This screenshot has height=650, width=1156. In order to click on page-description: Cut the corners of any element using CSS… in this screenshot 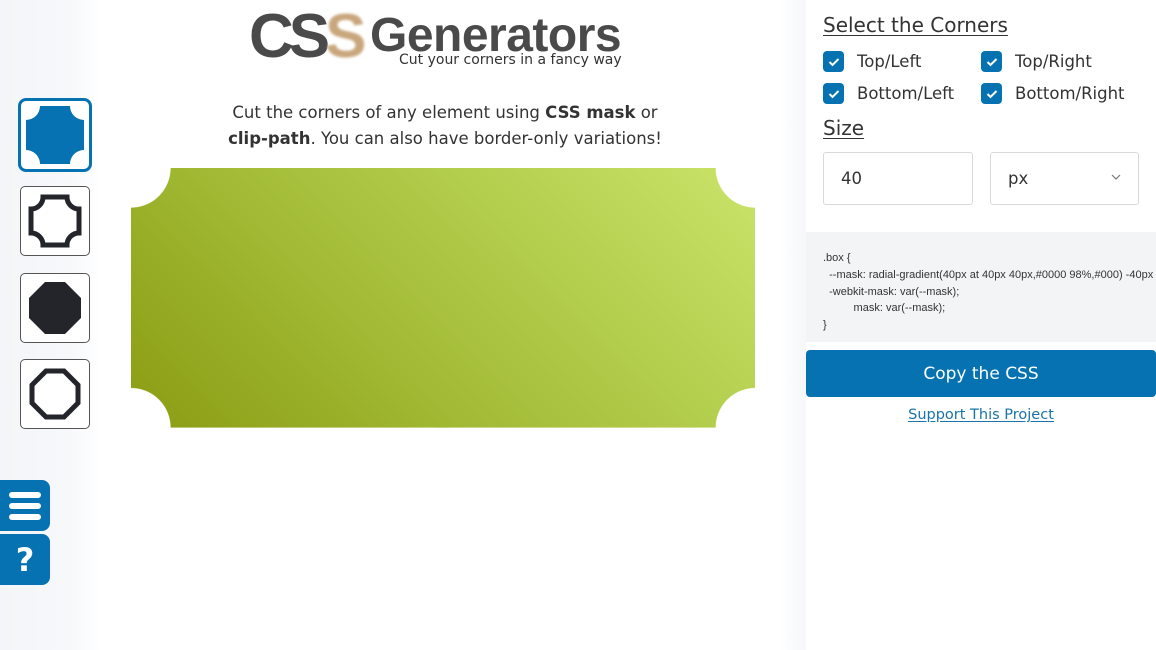, I will do `click(445, 126)`.